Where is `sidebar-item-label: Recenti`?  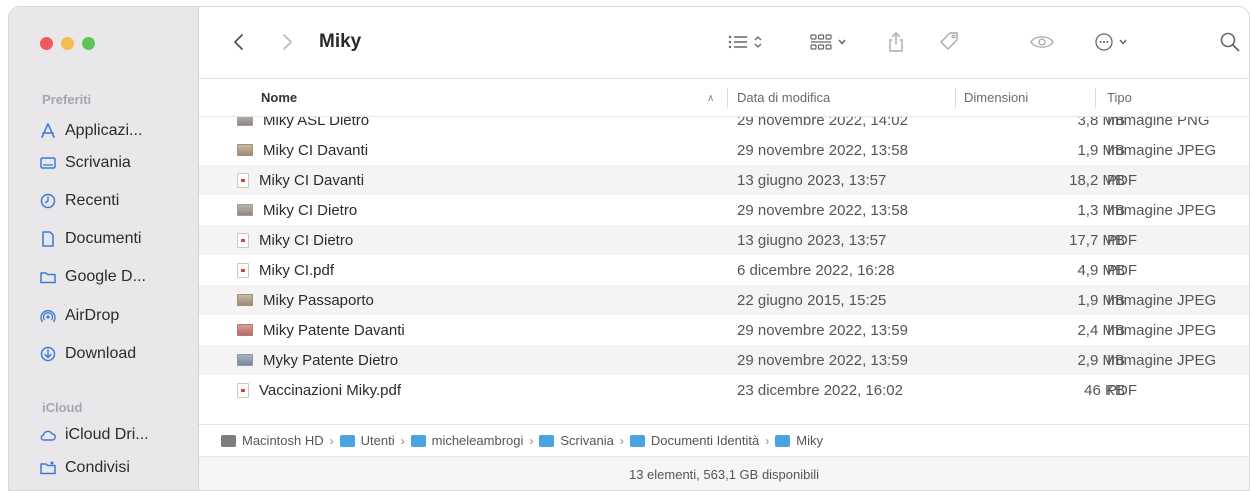 sidebar-item-label: Recenti is located at coordinates (92, 200).